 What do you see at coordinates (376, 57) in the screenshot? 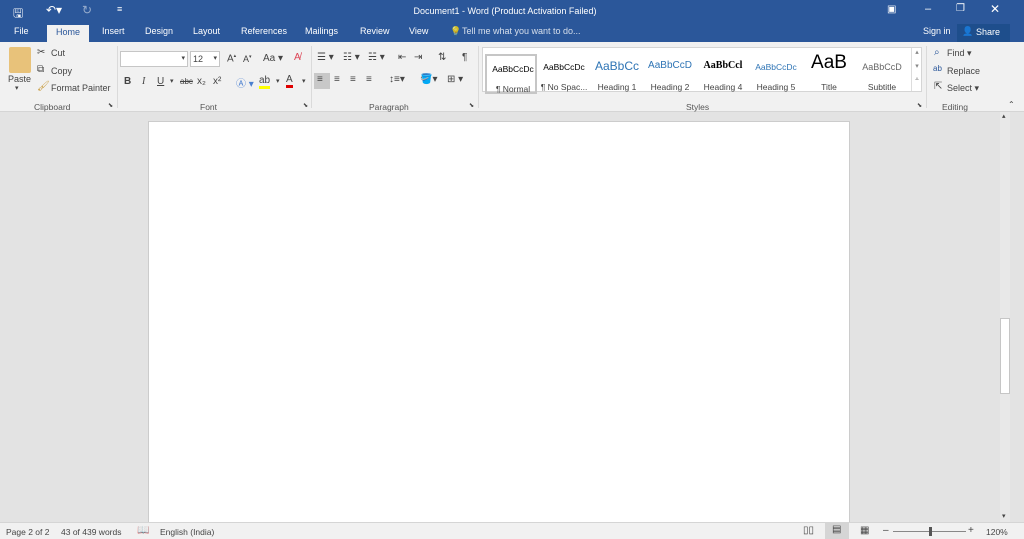
I see `multilevel-list-icon: ☵ ▾` at bounding box center [376, 57].